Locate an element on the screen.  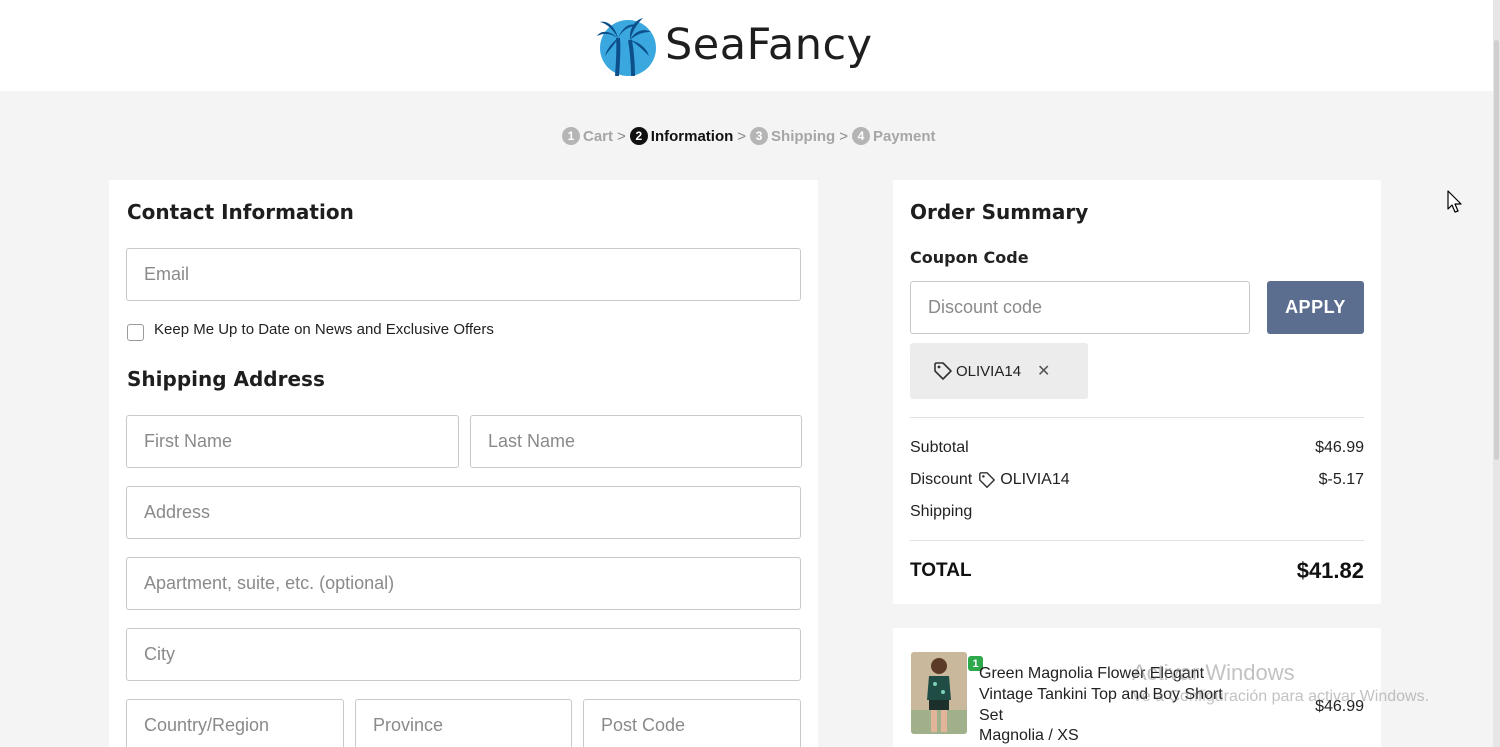
step-cart: 1 Cart is located at coordinates (587, 136).